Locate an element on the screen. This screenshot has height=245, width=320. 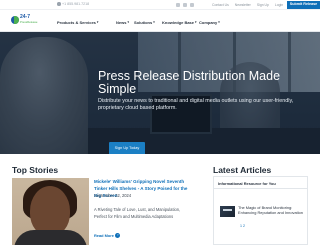
facebook-icon is located at coordinates (178, 4).